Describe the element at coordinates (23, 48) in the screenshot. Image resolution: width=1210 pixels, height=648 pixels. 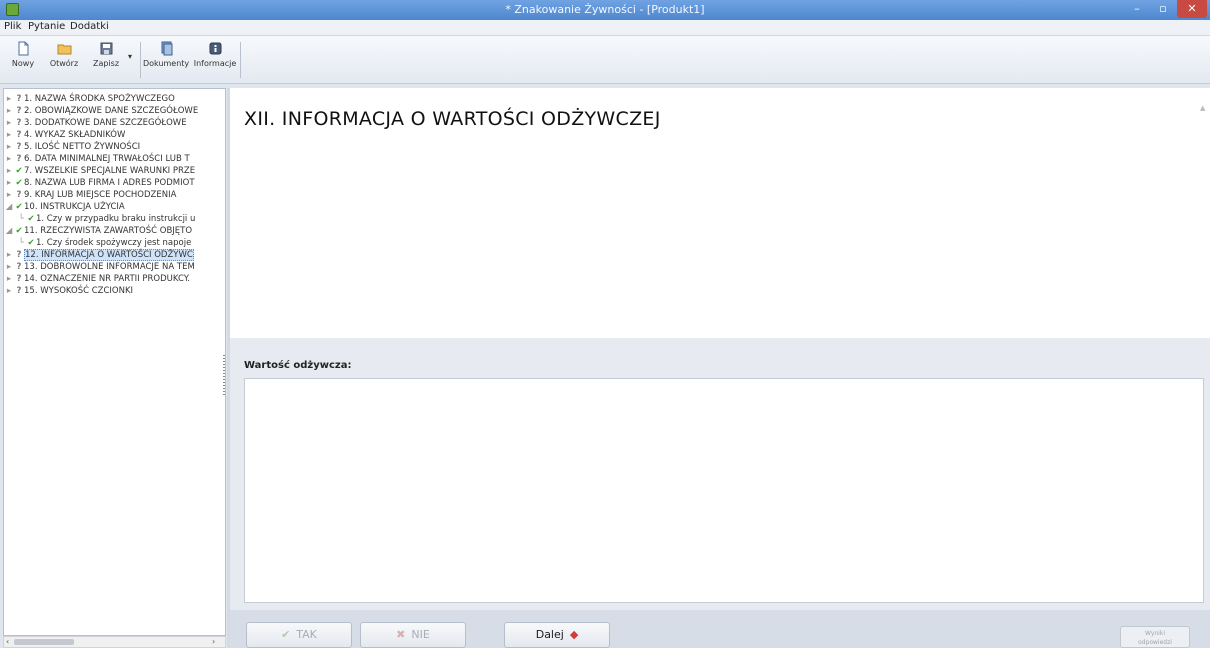
I see `new-document-icon` at that location.